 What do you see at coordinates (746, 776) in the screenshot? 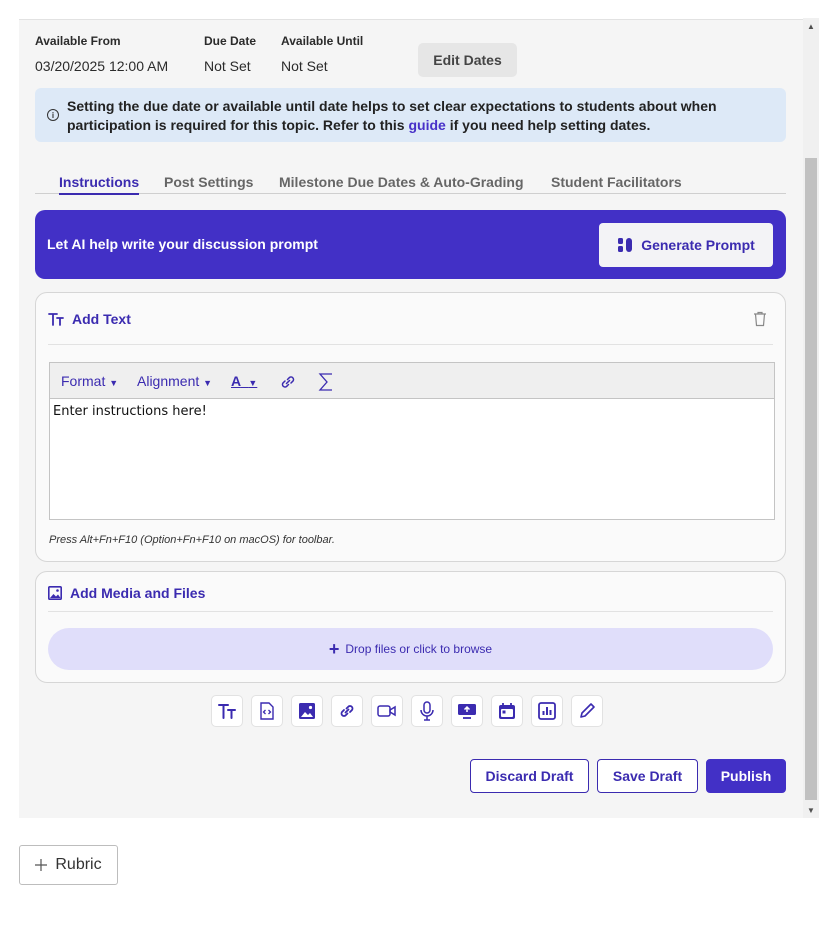
I see `publish-button: Publish` at bounding box center [746, 776].